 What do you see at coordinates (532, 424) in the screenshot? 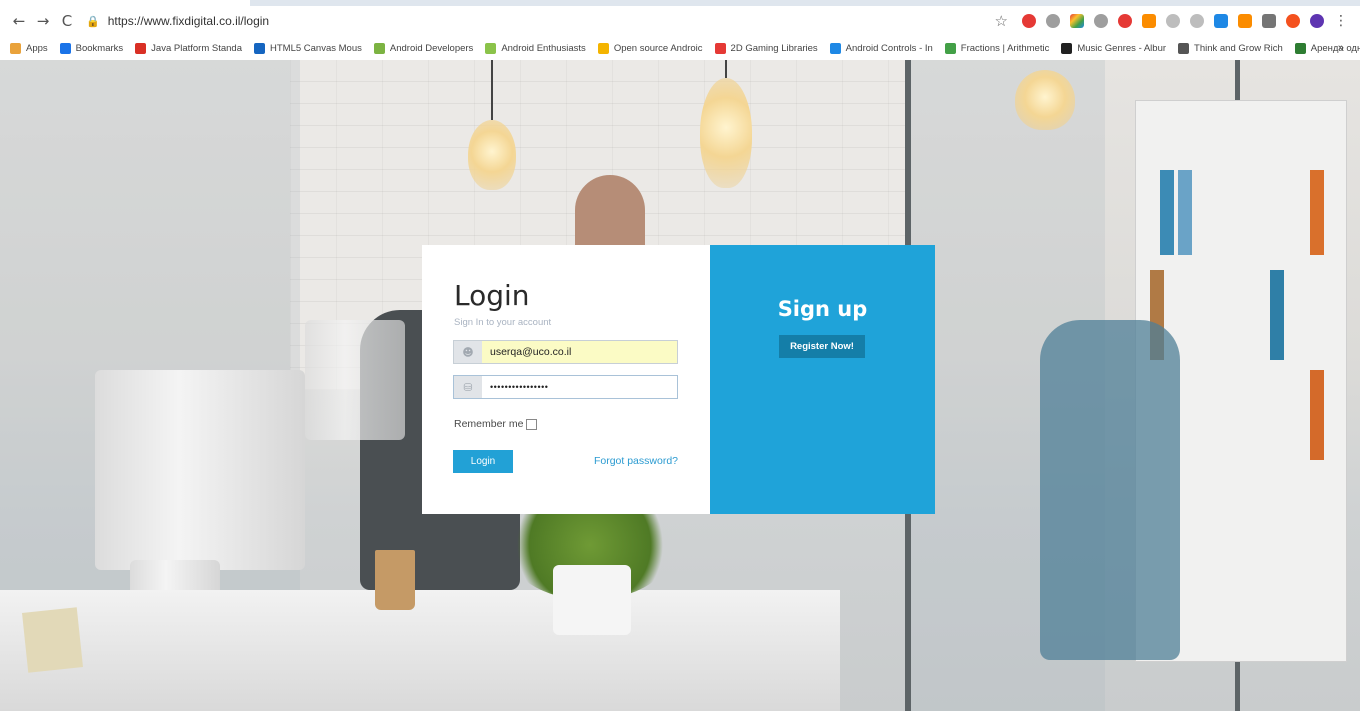
I see `remember-me-checkbox` at bounding box center [532, 424].